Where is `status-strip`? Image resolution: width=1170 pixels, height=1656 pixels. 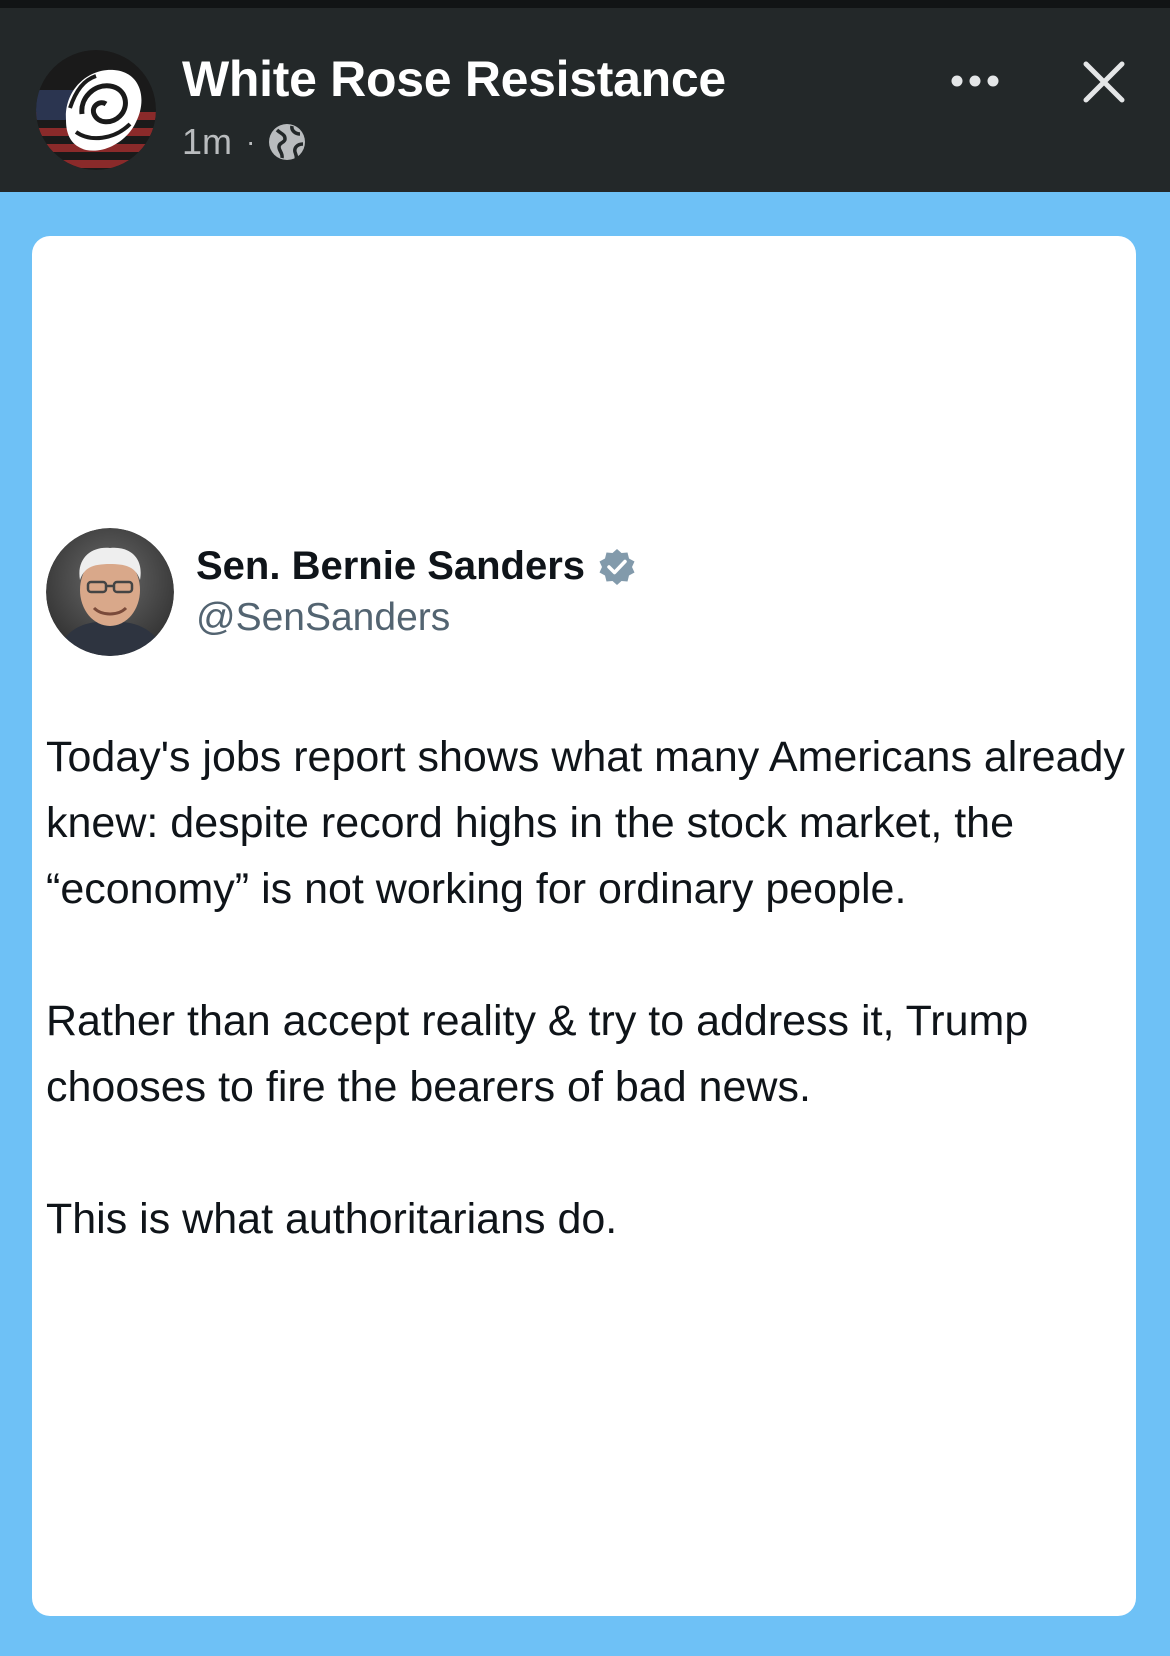
status-strip is located at coordinates (585, 4).